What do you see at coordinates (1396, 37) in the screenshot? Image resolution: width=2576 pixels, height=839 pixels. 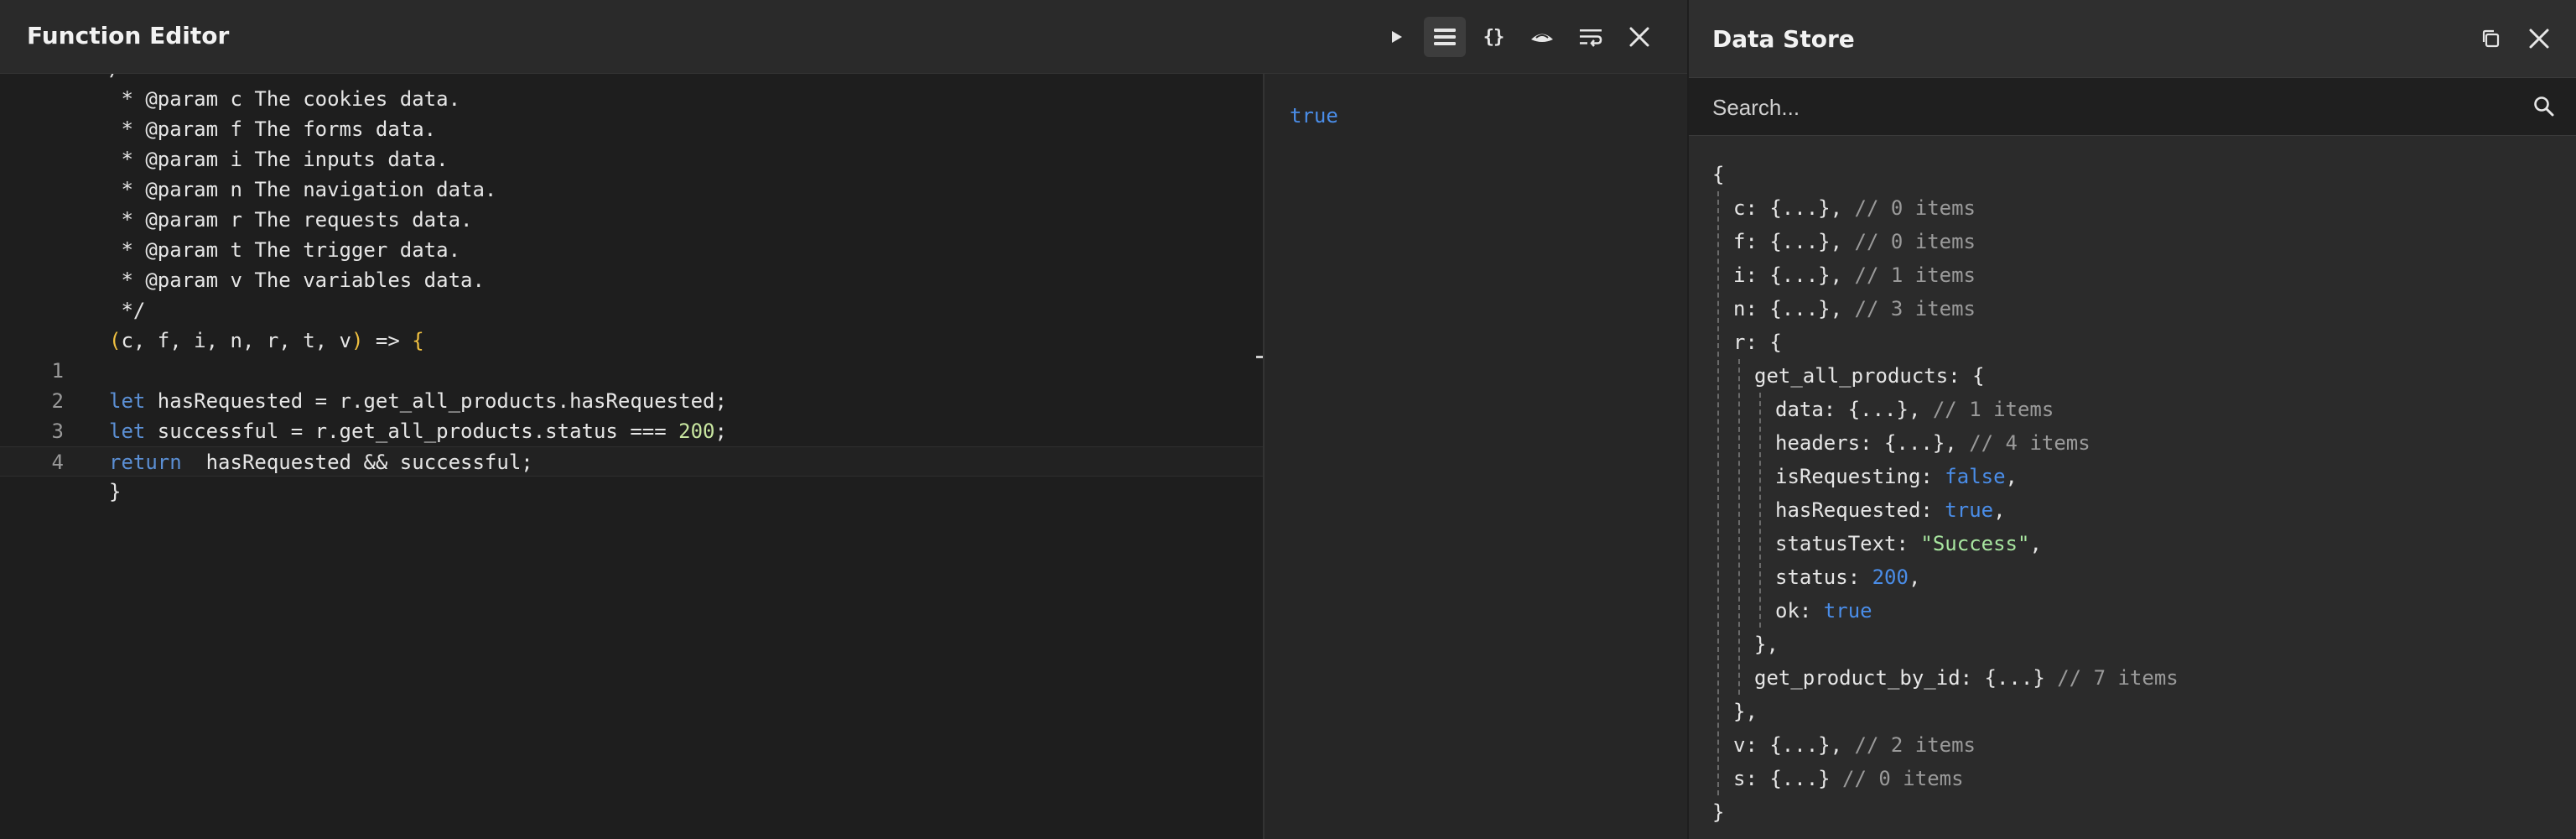 I see `run-button` at bounding box center [1396, 37].